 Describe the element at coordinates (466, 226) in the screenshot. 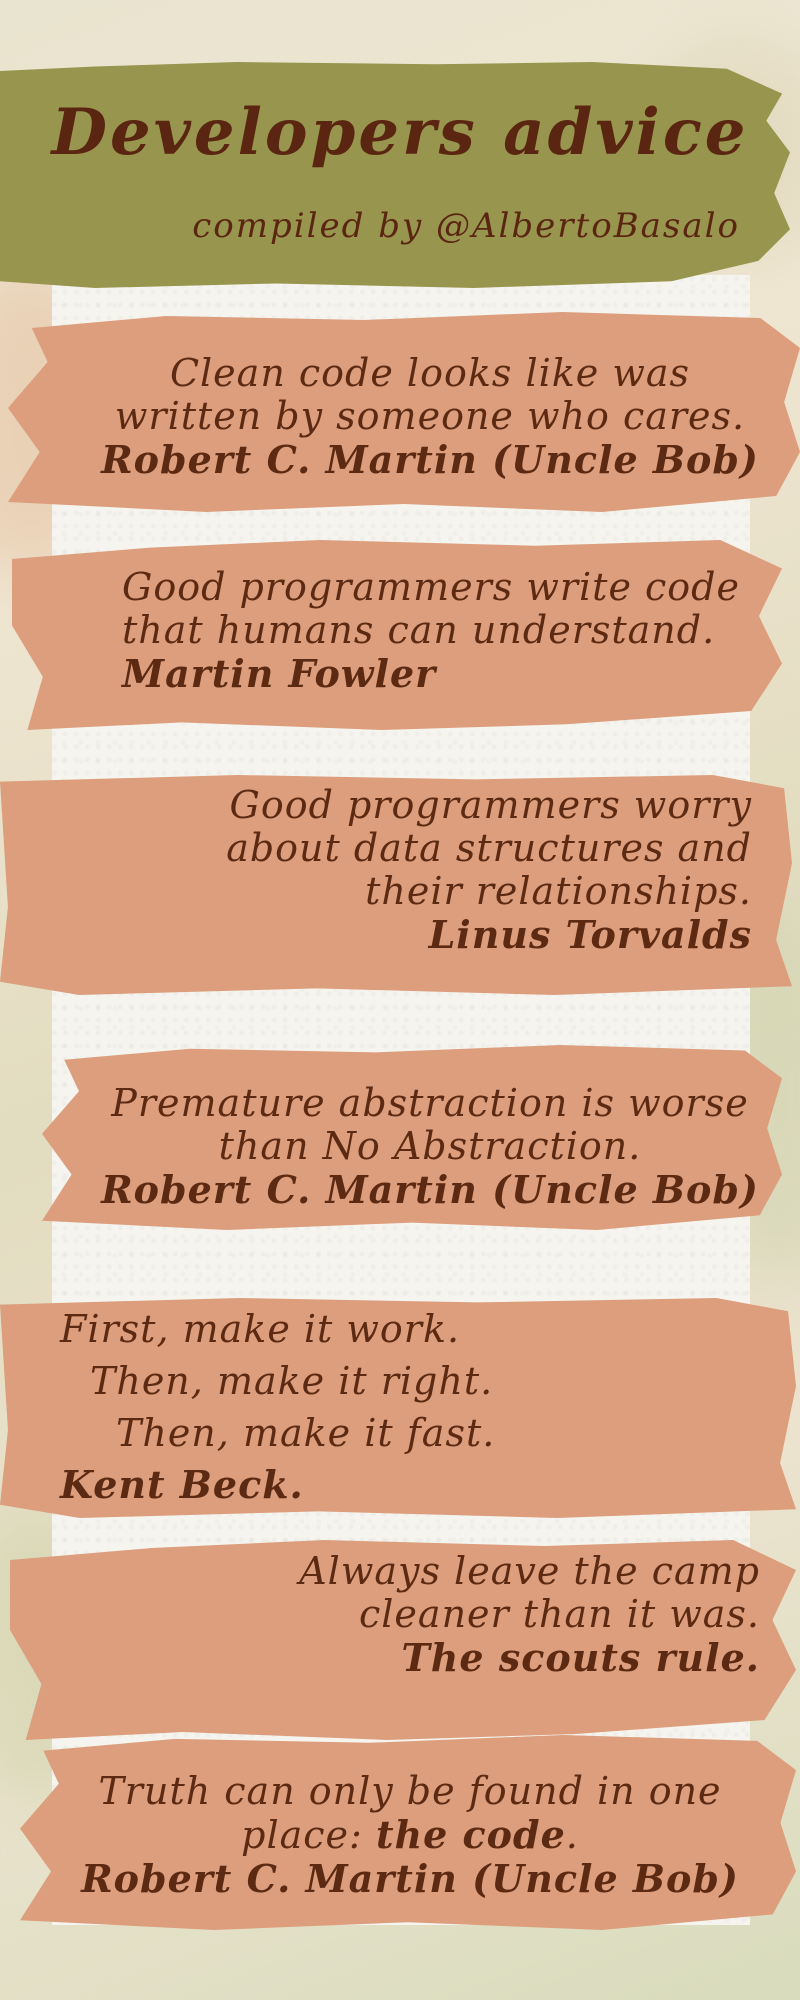

I see `page-subtitle: compiled by @AlbertoBasalo` at that location.